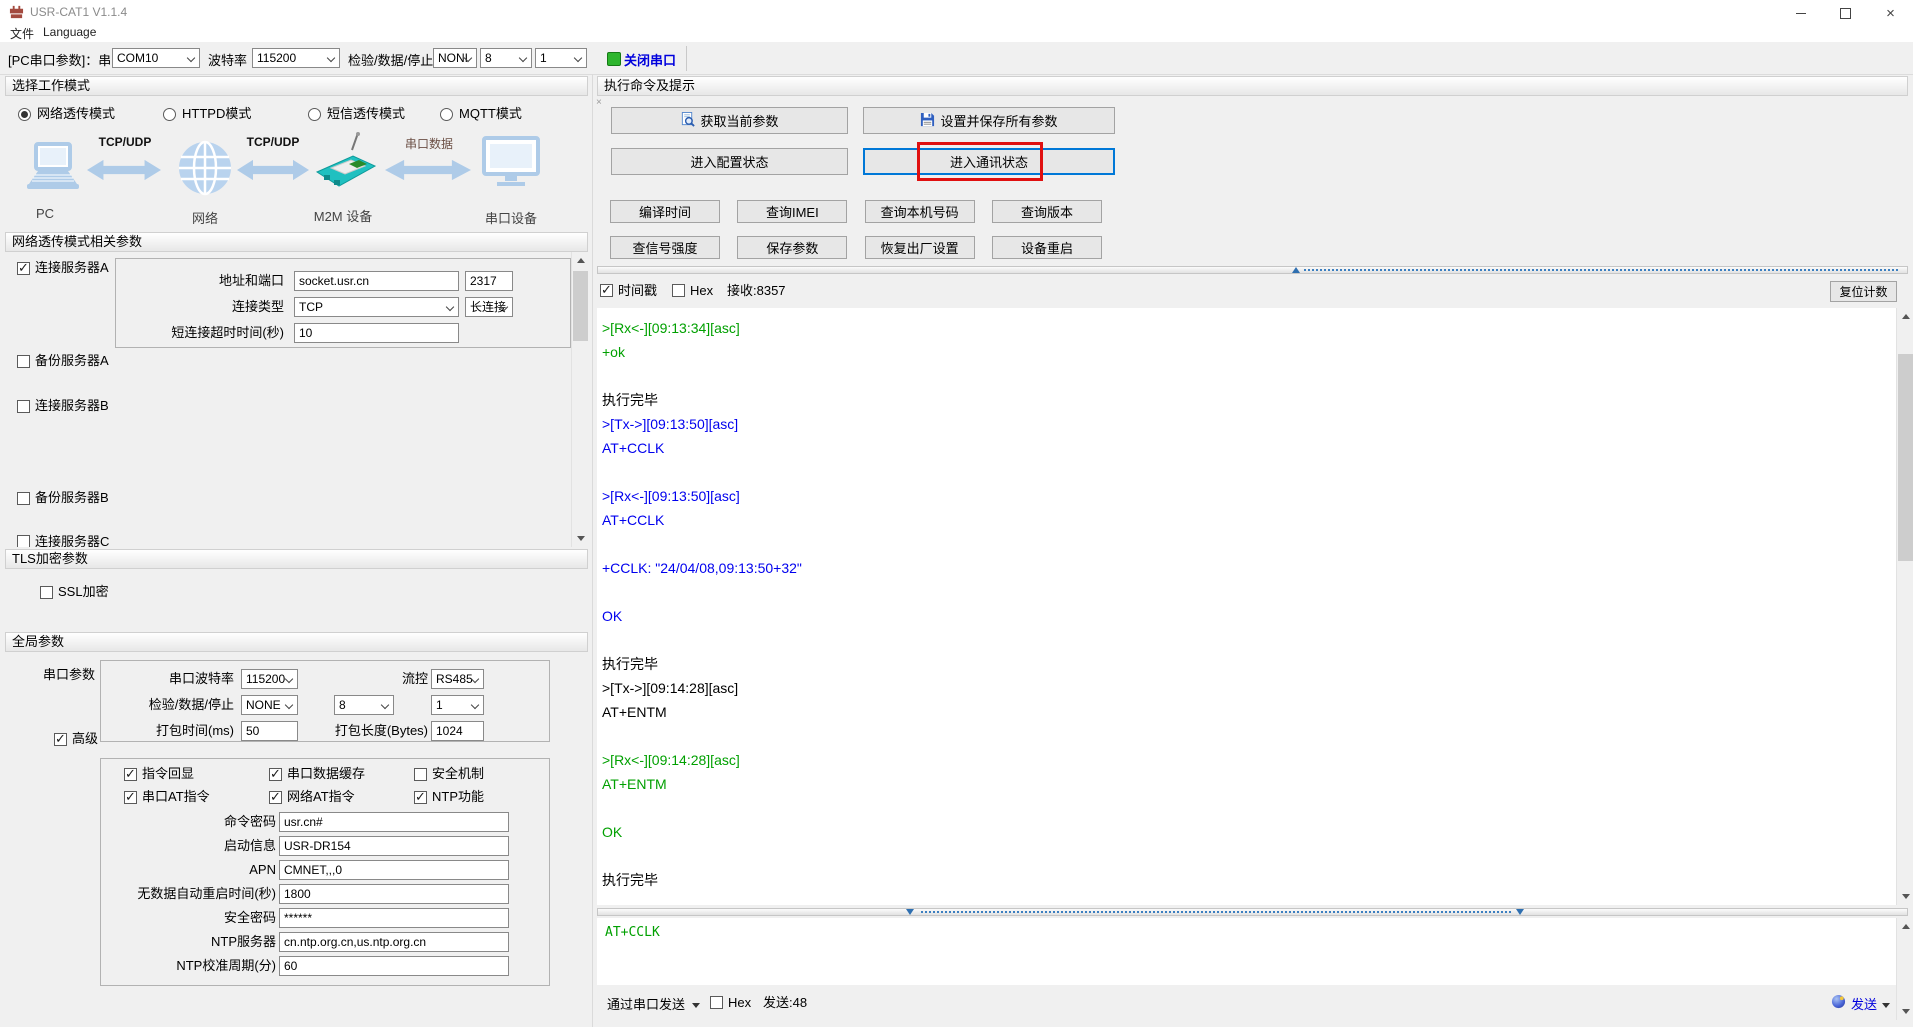 The height and width of the screenshot is (1027, 1913). Describe the element at coordinates (654, 1003) in the screenshot. I see `send-via-dropdown: 通过串口发送` at that location.